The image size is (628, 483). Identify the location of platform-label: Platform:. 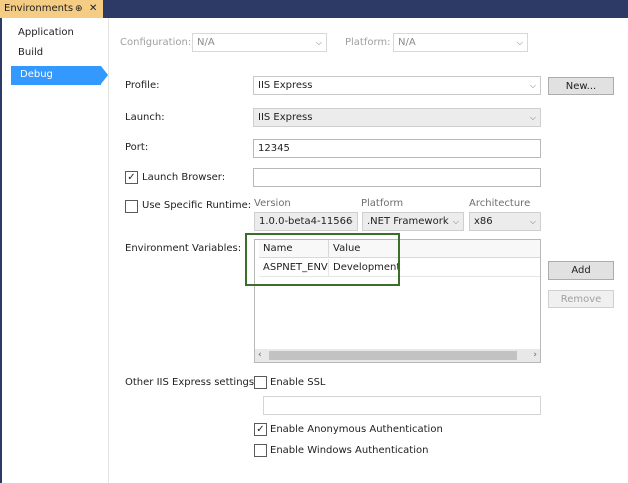
(368, 42).